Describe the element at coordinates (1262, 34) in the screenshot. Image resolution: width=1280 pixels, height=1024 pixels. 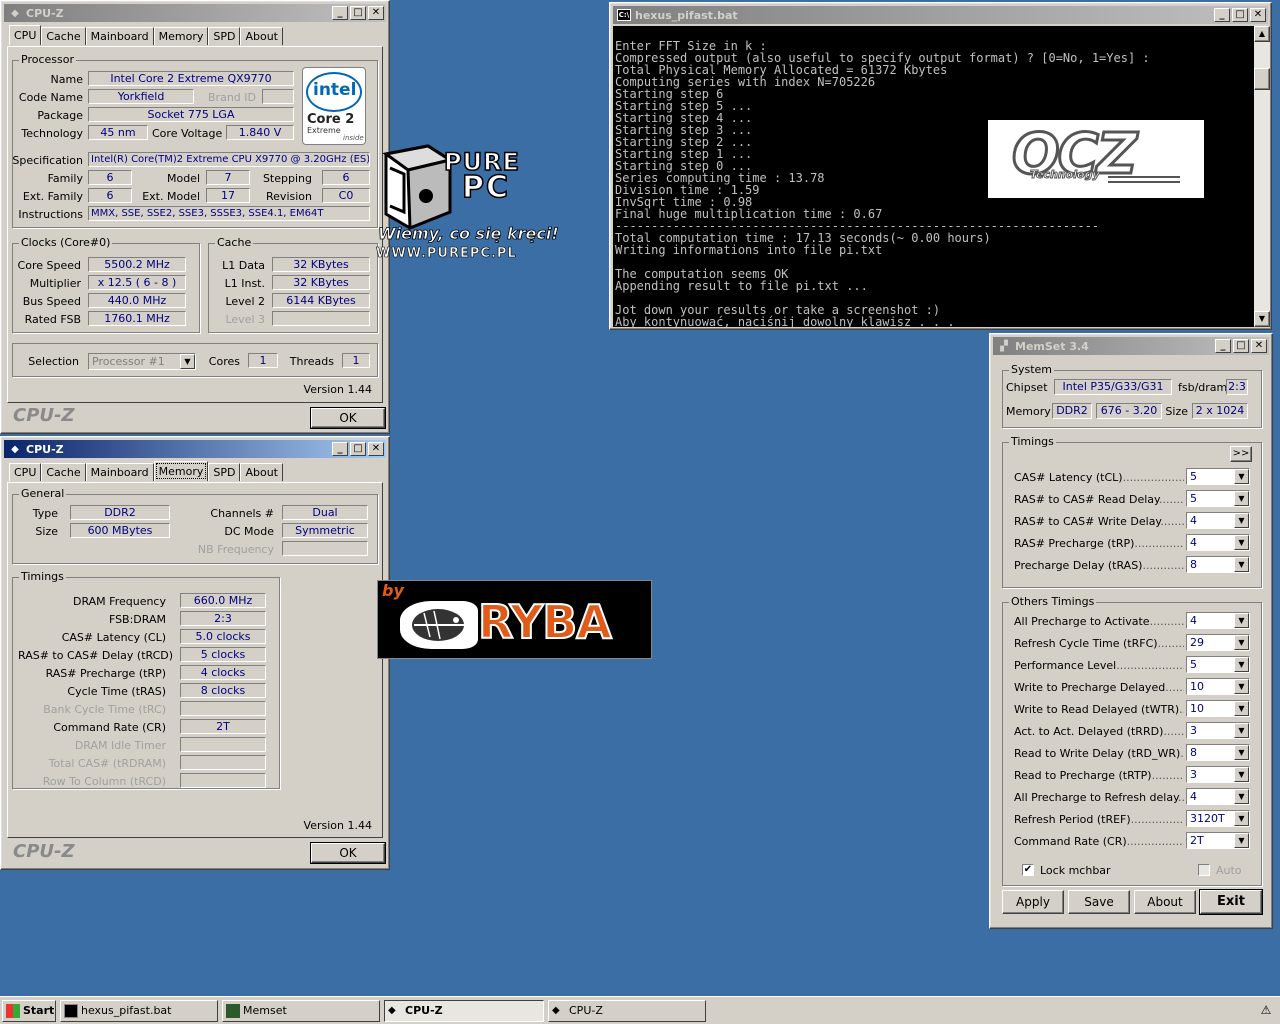
I see `scroll-up-button: ▲` at that location.